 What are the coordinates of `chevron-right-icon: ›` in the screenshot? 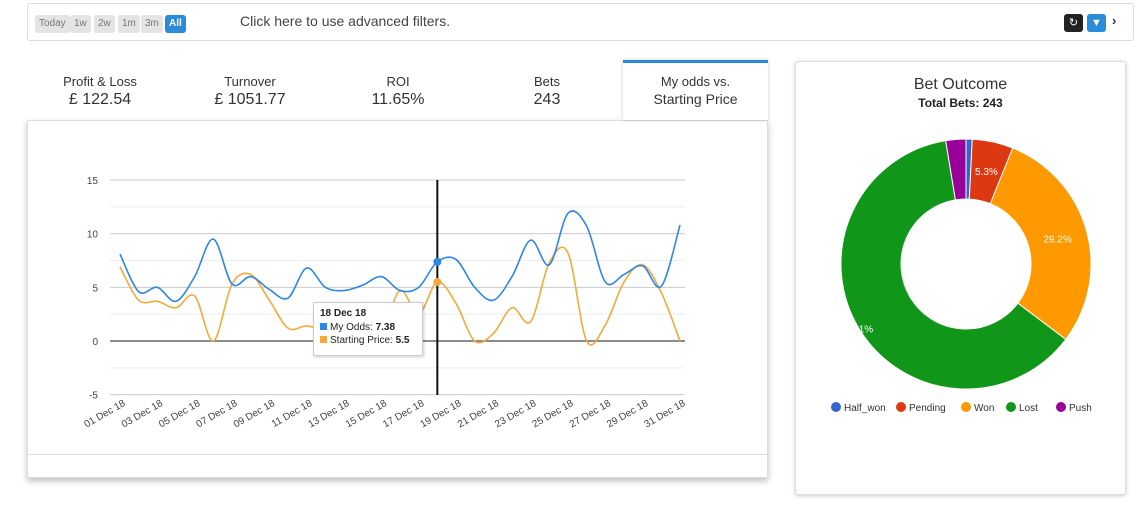 It's located at (1114, 20).